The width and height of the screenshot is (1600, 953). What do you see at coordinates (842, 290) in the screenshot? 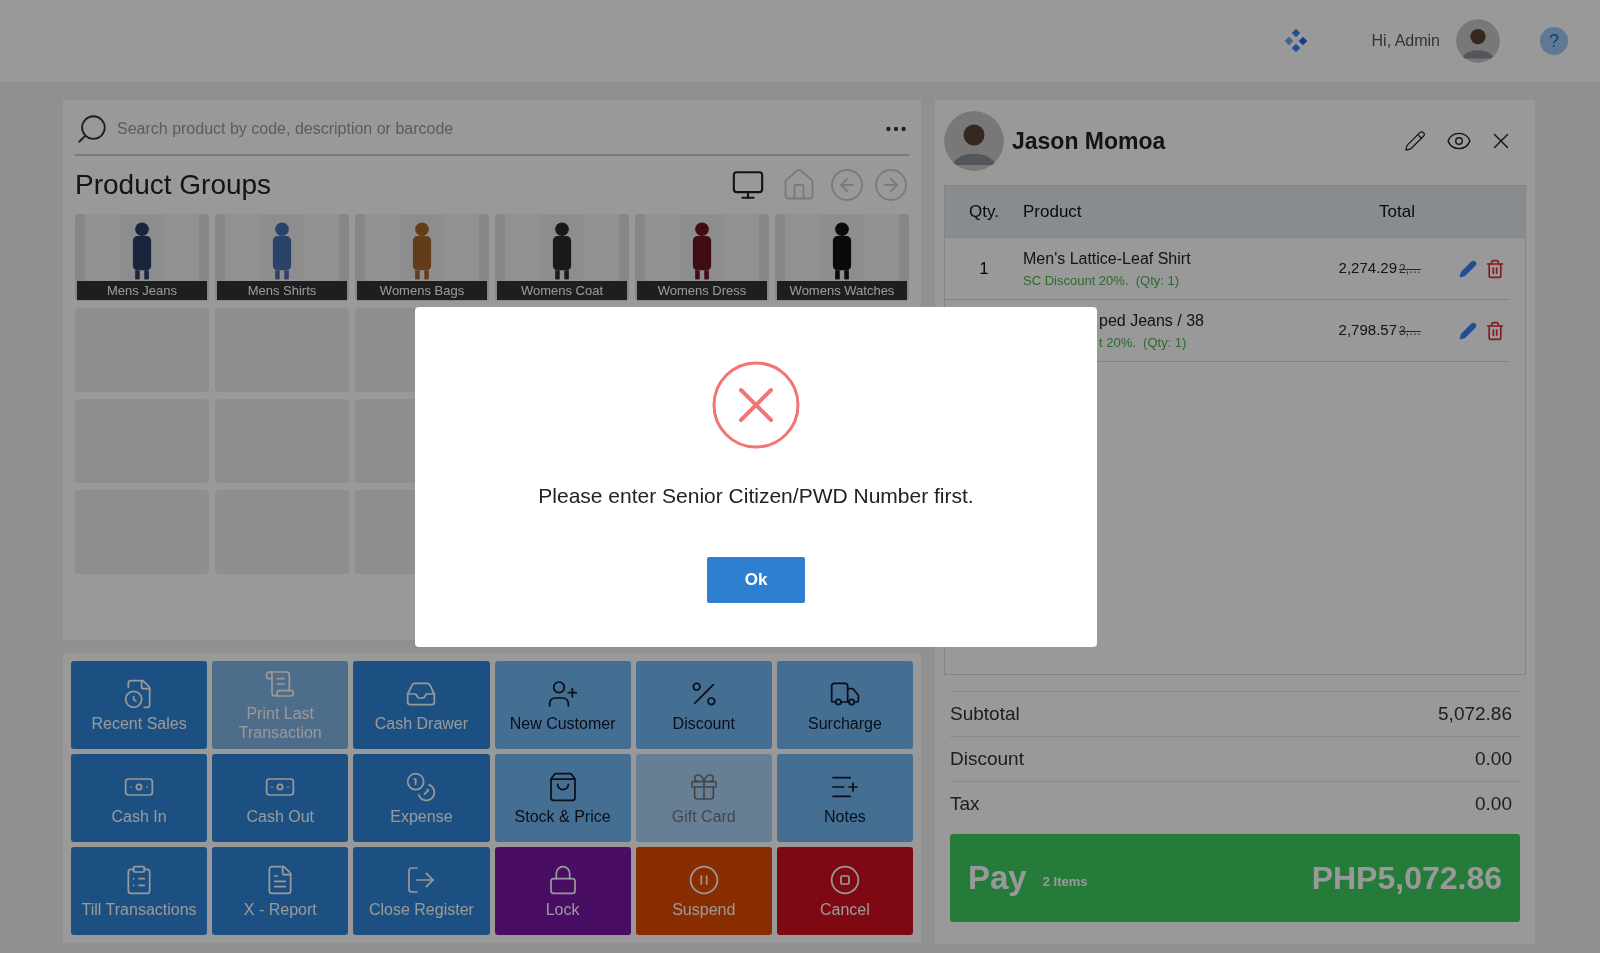
I see `product-group-label: Womens Watches` at bounding box center [842, 290].